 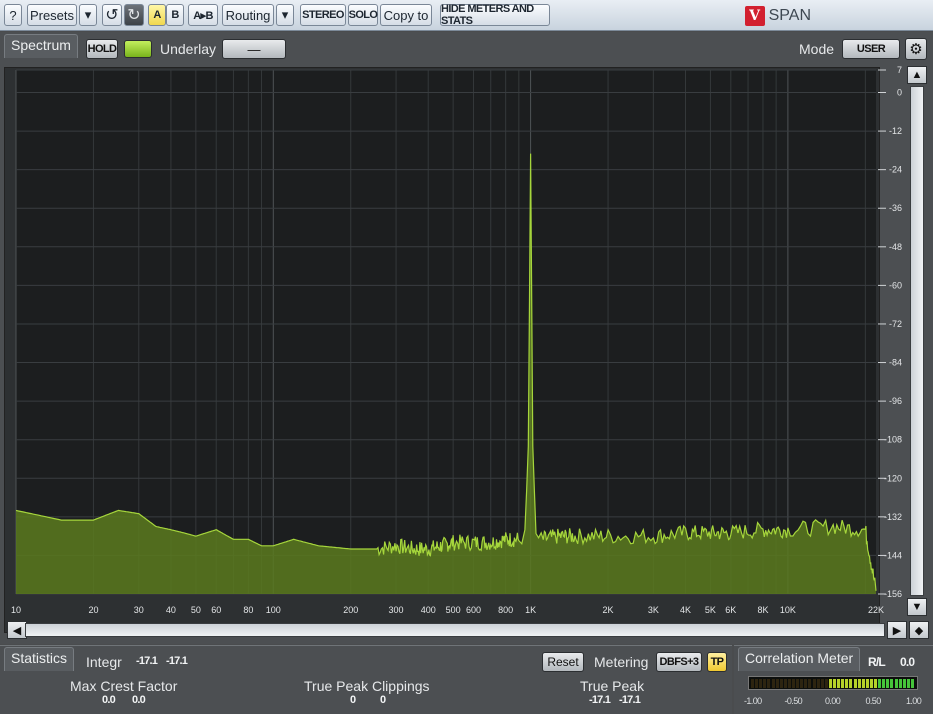 I want to click on x-tick-label: 50, so click(x=196, y=610).